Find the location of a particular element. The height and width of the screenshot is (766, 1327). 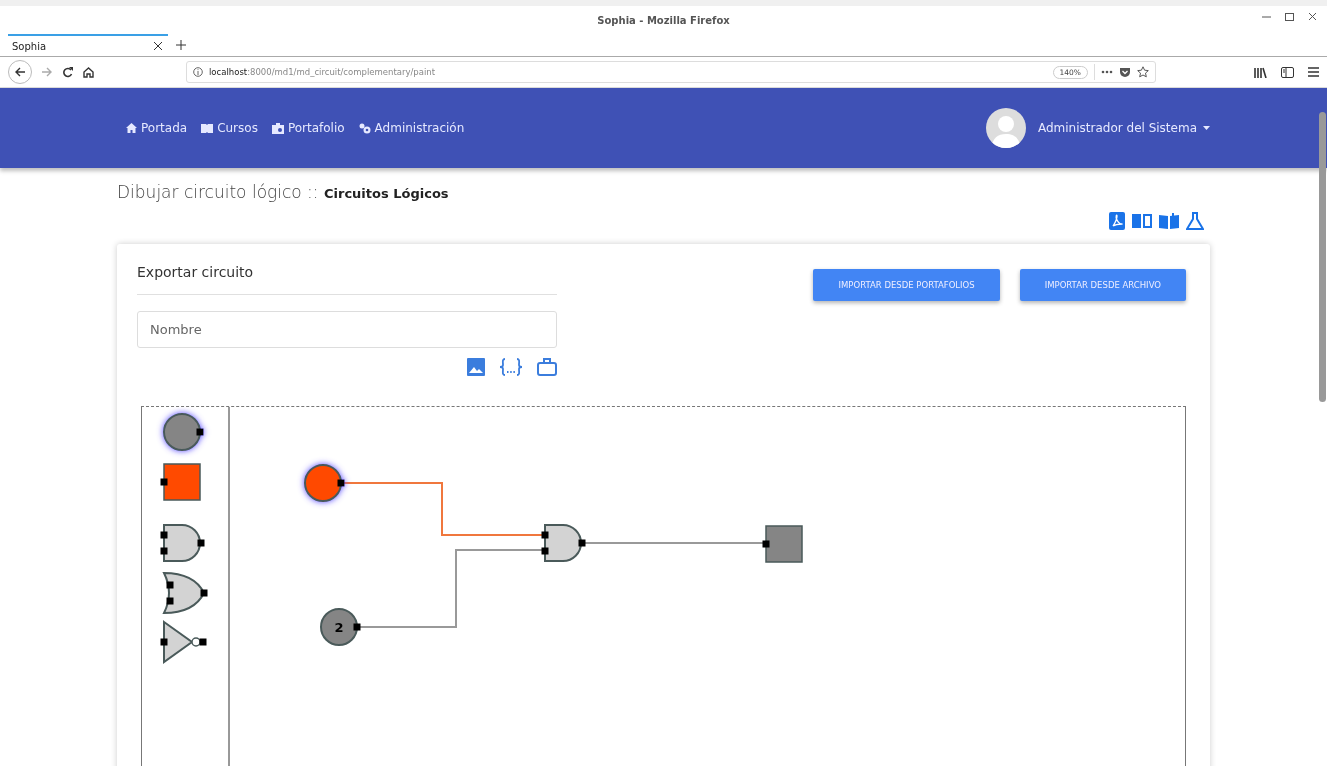

url-text: localhost:8000/md1/md_circuit/complementary/paint is located at coordinates (322, 72).